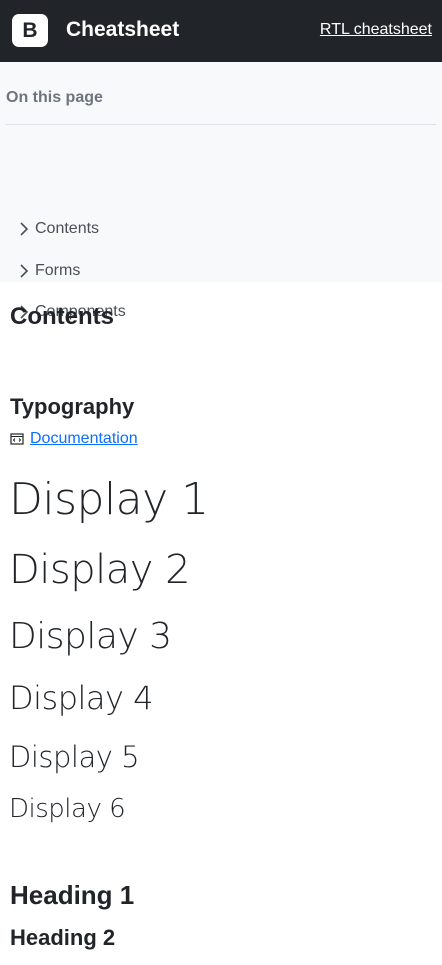  What do you see at coordinates (72, 406) in the screenshot?
I see `typography-heading: Typography` at bounding box center [72, 406].